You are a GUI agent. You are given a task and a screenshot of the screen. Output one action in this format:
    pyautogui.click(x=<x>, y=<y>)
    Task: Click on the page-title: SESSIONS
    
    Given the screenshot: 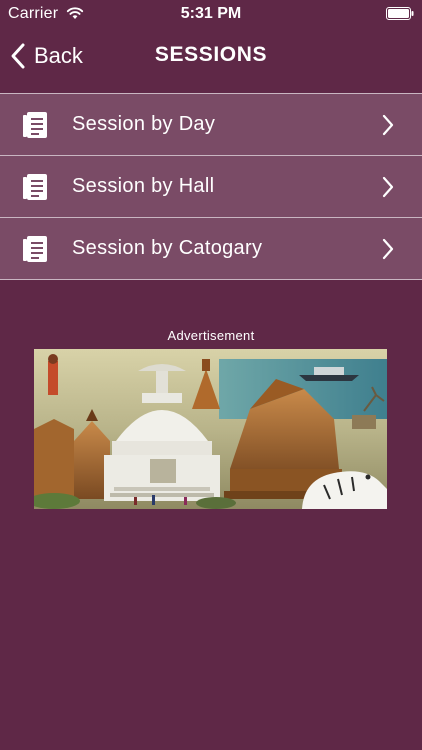 What is the action you would take?
    pyautogui.click(x=211, y=54)
    